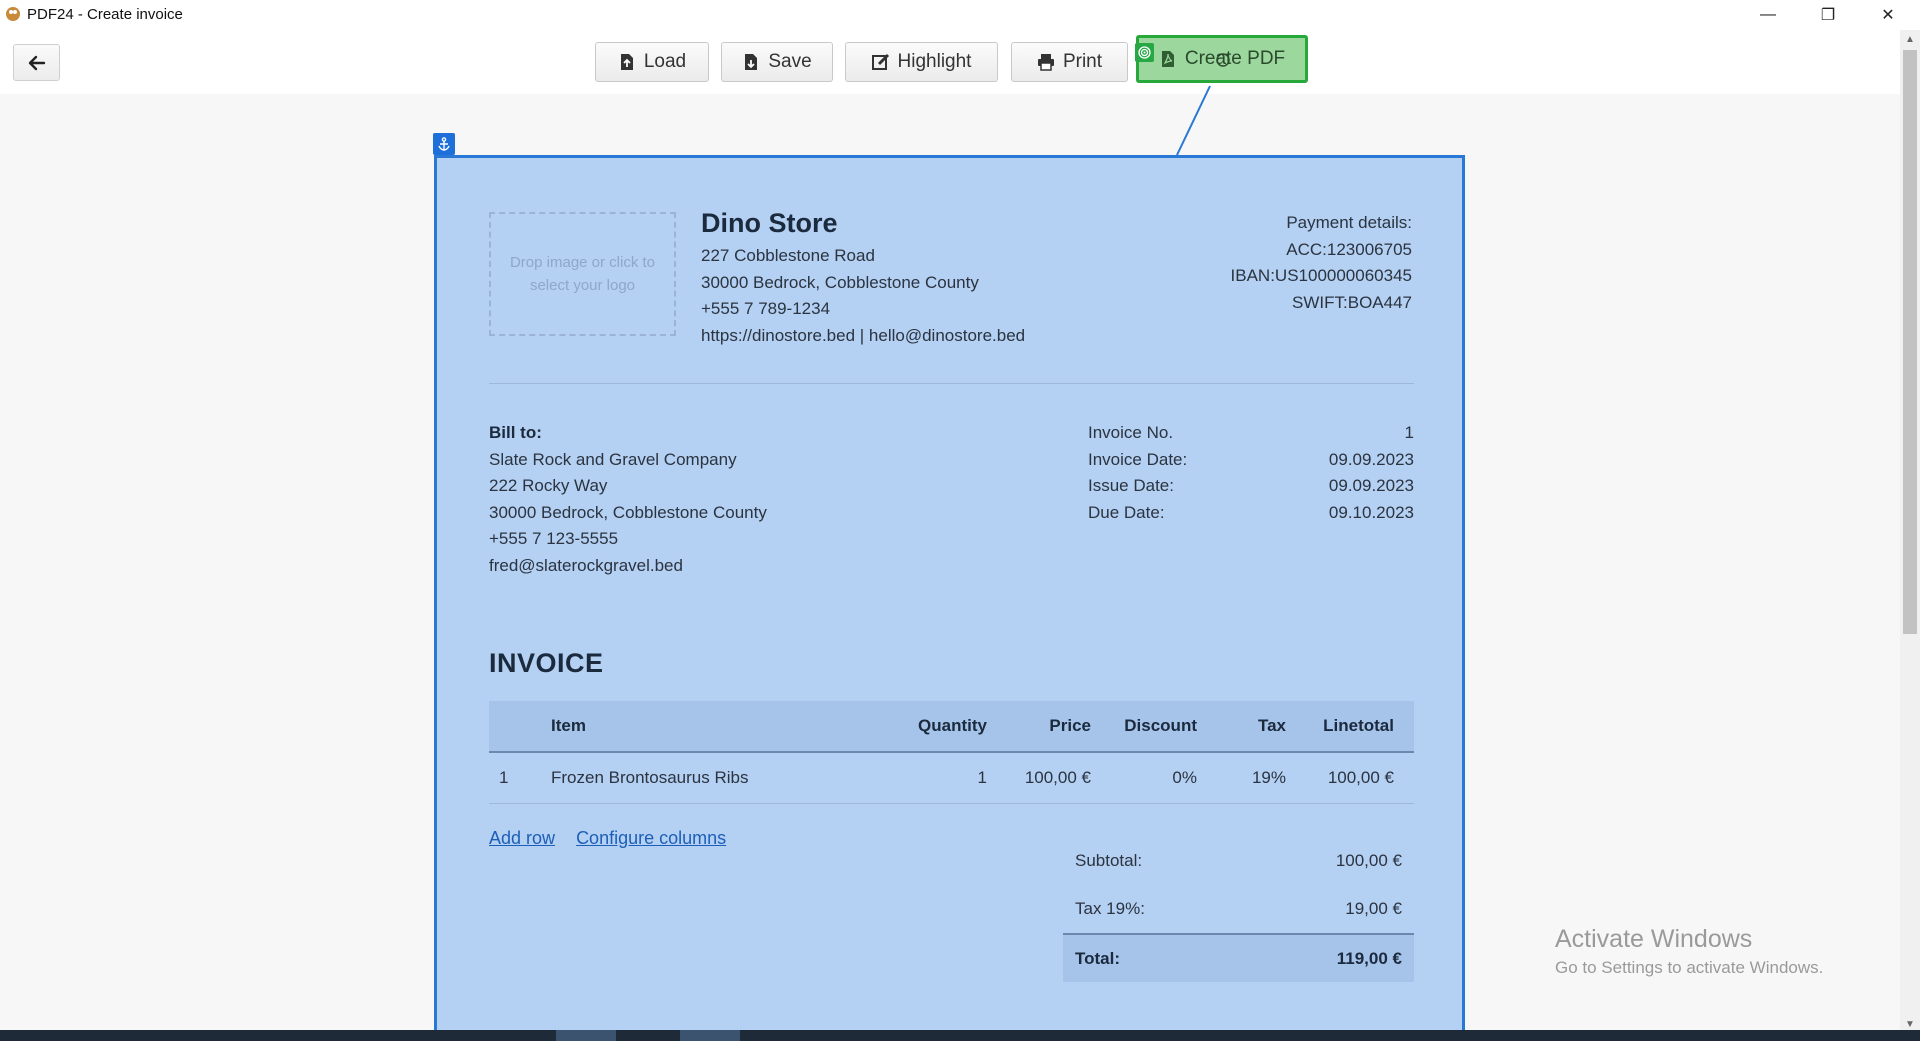 This screenshot has width=1920, height=1041. I want to click on bill-to-heading: Bill to:, so click(515, 432).